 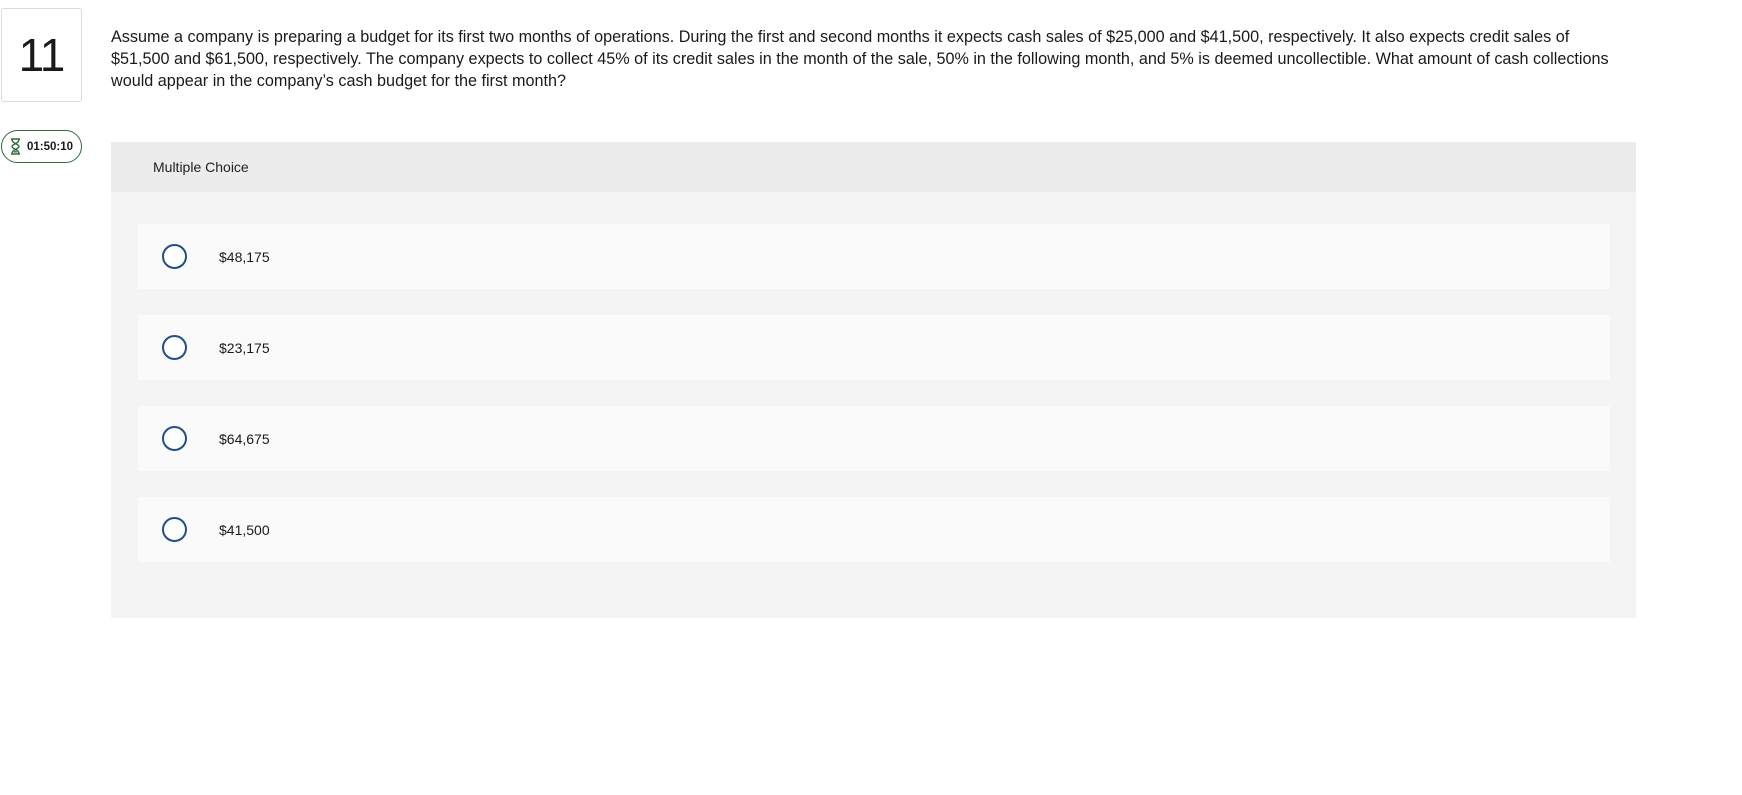 I want to click on choice-label: $64,675, so click(x=244, y=438).